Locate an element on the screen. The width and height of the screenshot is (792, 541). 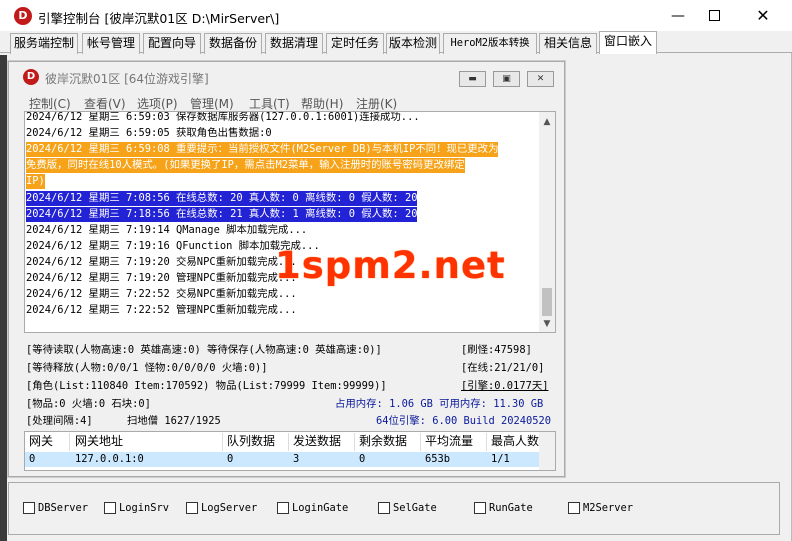
inner-minimize-button: ▬ is located at coordinates (472, 79).